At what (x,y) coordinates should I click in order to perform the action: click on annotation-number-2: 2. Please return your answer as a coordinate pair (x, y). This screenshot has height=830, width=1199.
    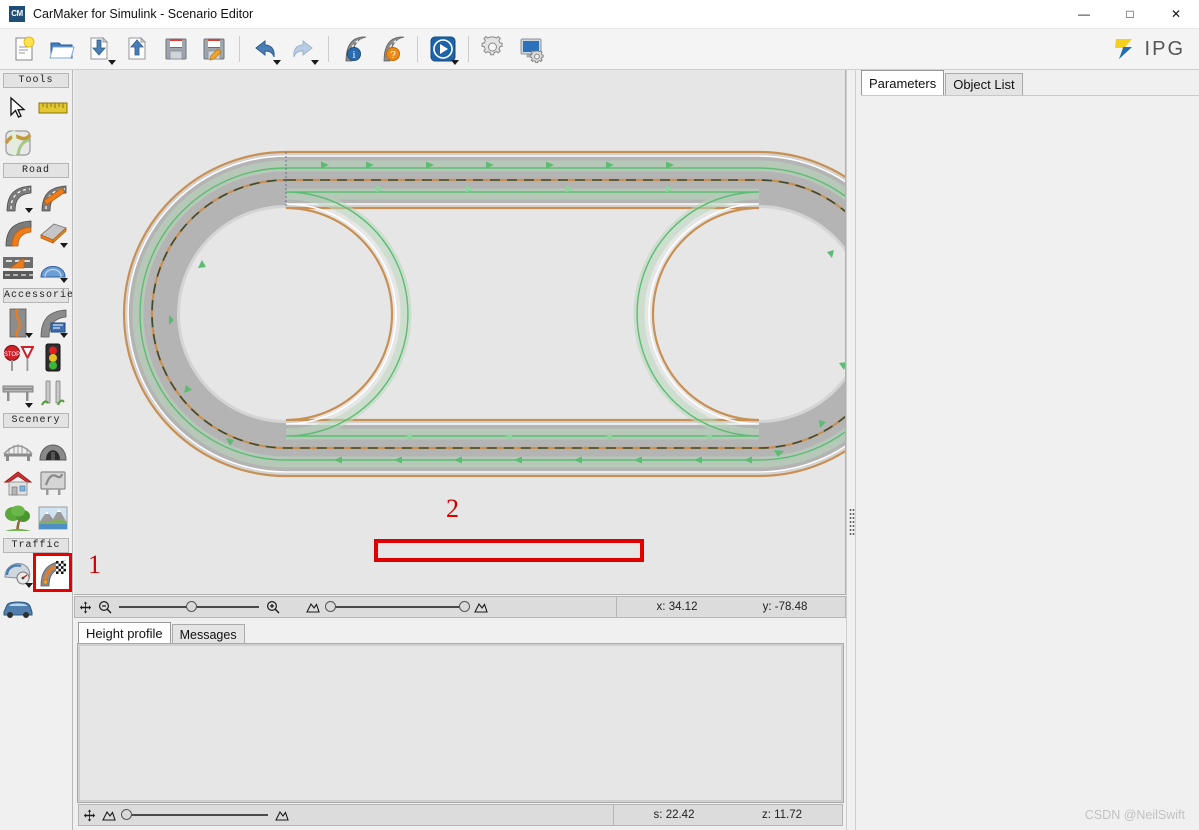
    Looking at the image, I should click on (452, 508).